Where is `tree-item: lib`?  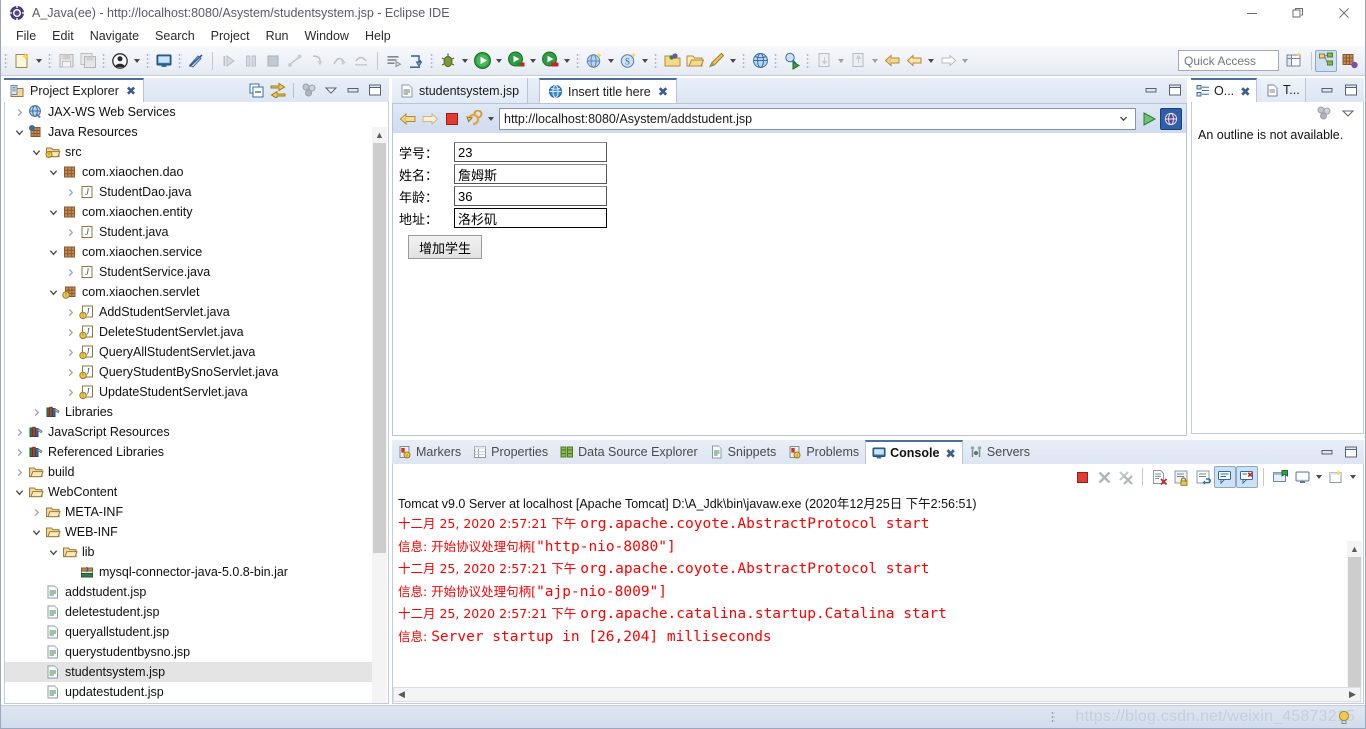
tree-item: lib is located at coordinates (189, 552).